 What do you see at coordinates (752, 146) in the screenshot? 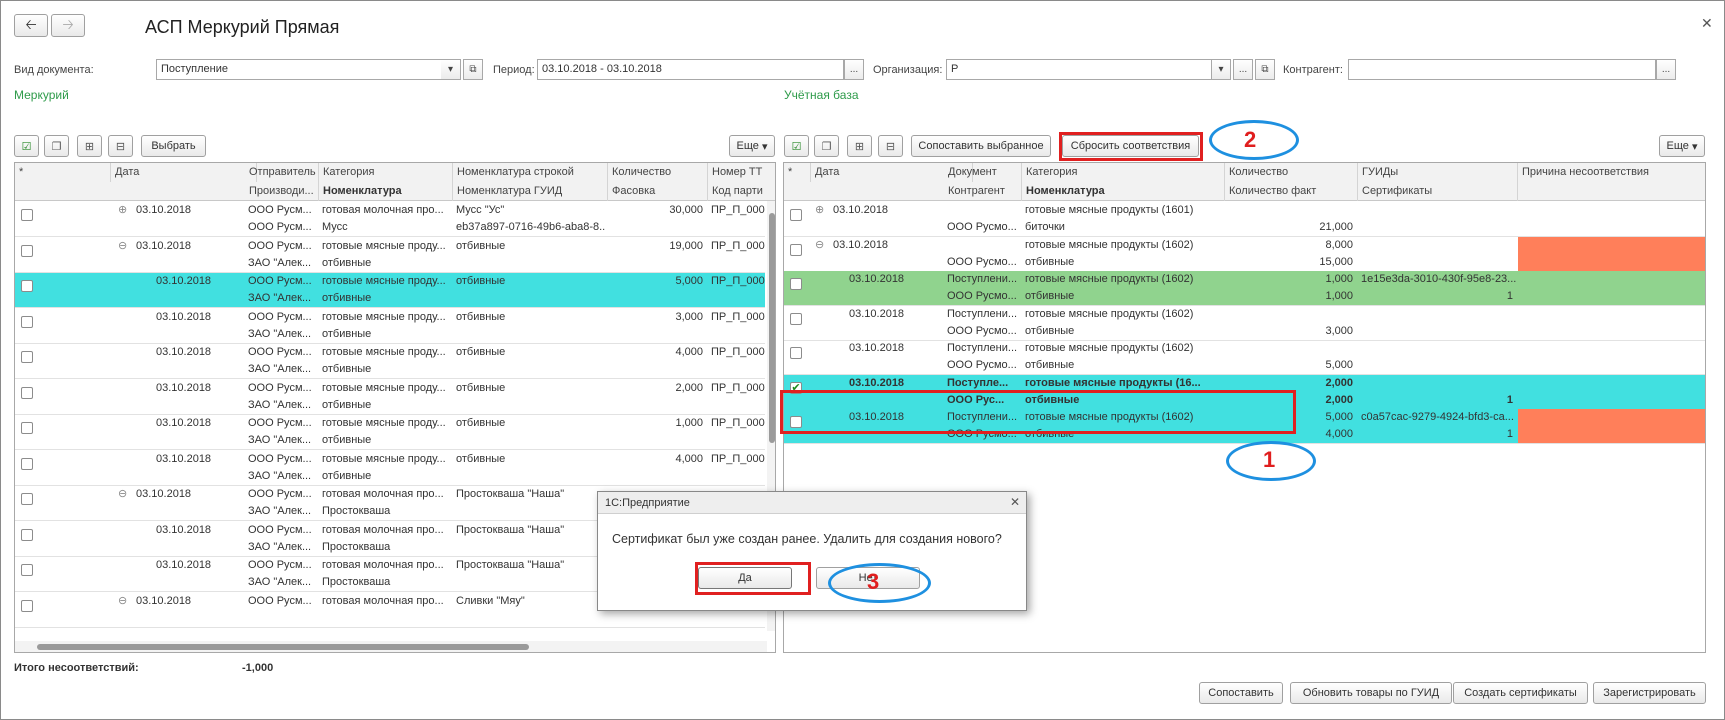
I see `left-more-button: Еще ▾` at bounding box center [752, 146].